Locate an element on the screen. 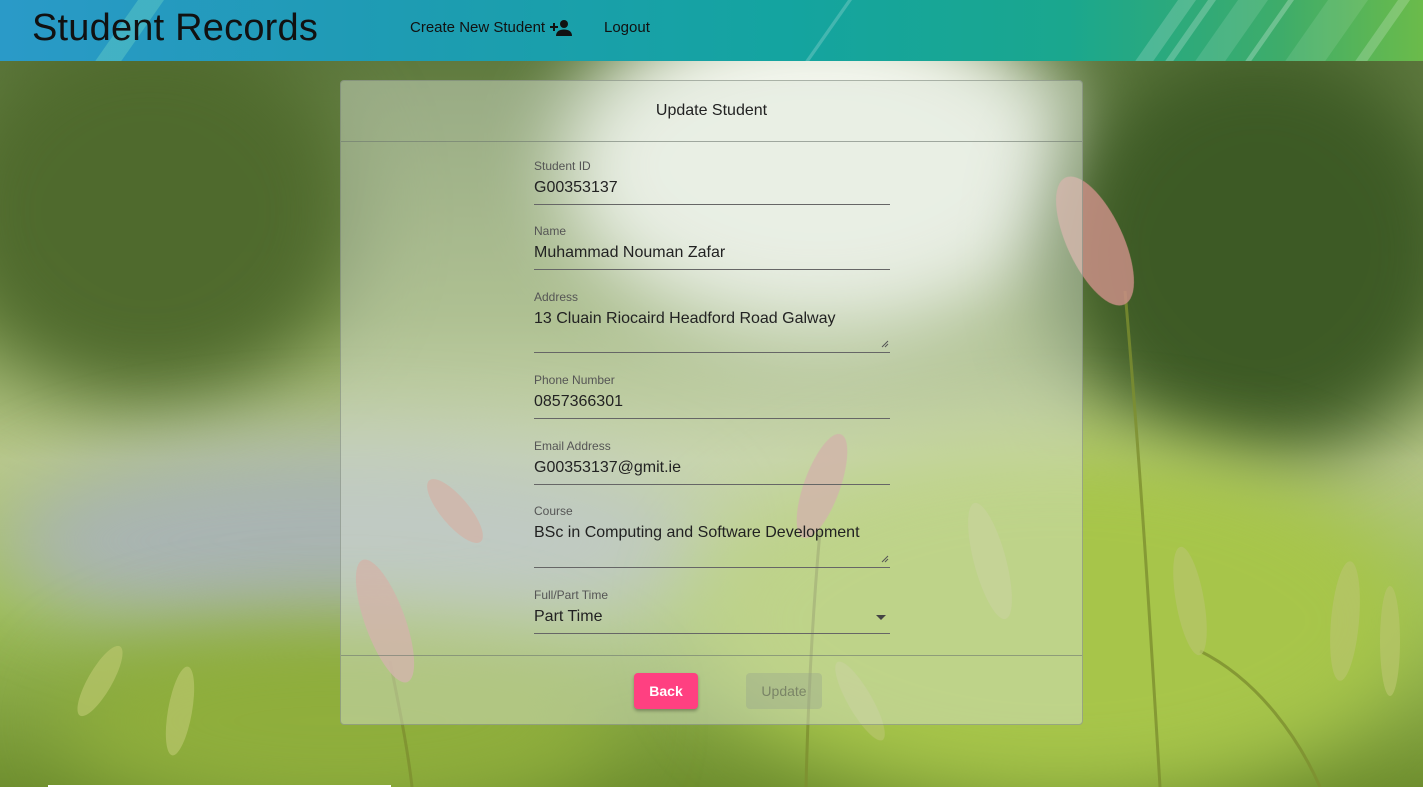 Image resolution: width=1423 pixels, height=787 pixels. create-new-student-link: Create New Student is located at coordinates (491, 28).